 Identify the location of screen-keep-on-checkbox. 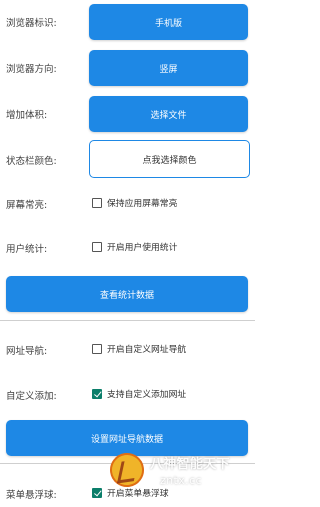
(97, 202).